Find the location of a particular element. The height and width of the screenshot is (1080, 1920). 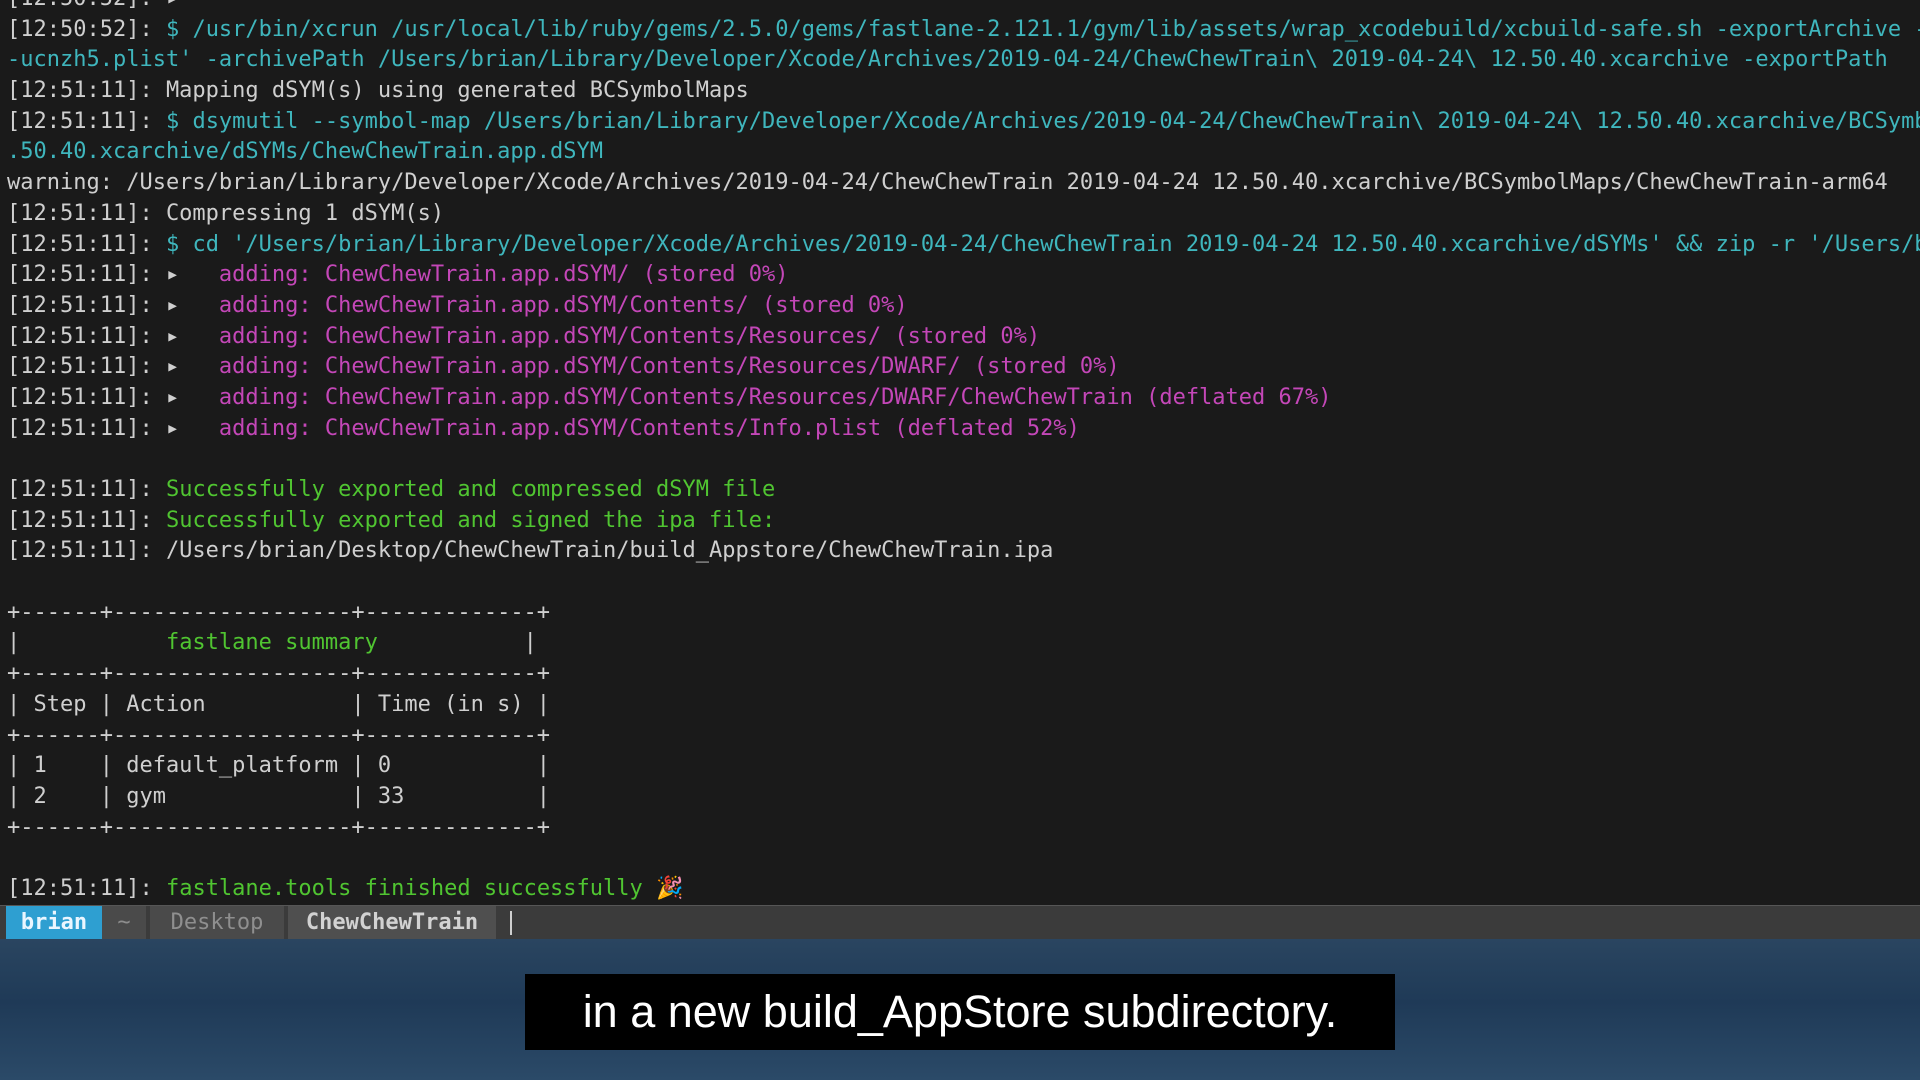

subtitle-text: in a new build_AppStore subdirectory. is located at coordinates (960, 1011).